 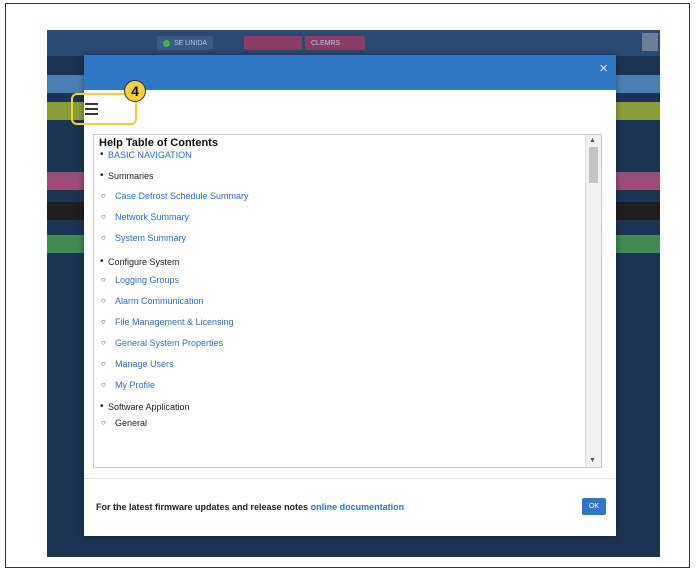 What do you see at coordinates (593, 301) in the screenshot?
I see `toc-scrollbar: ▲ ▼` at bounding box center [593, 301].